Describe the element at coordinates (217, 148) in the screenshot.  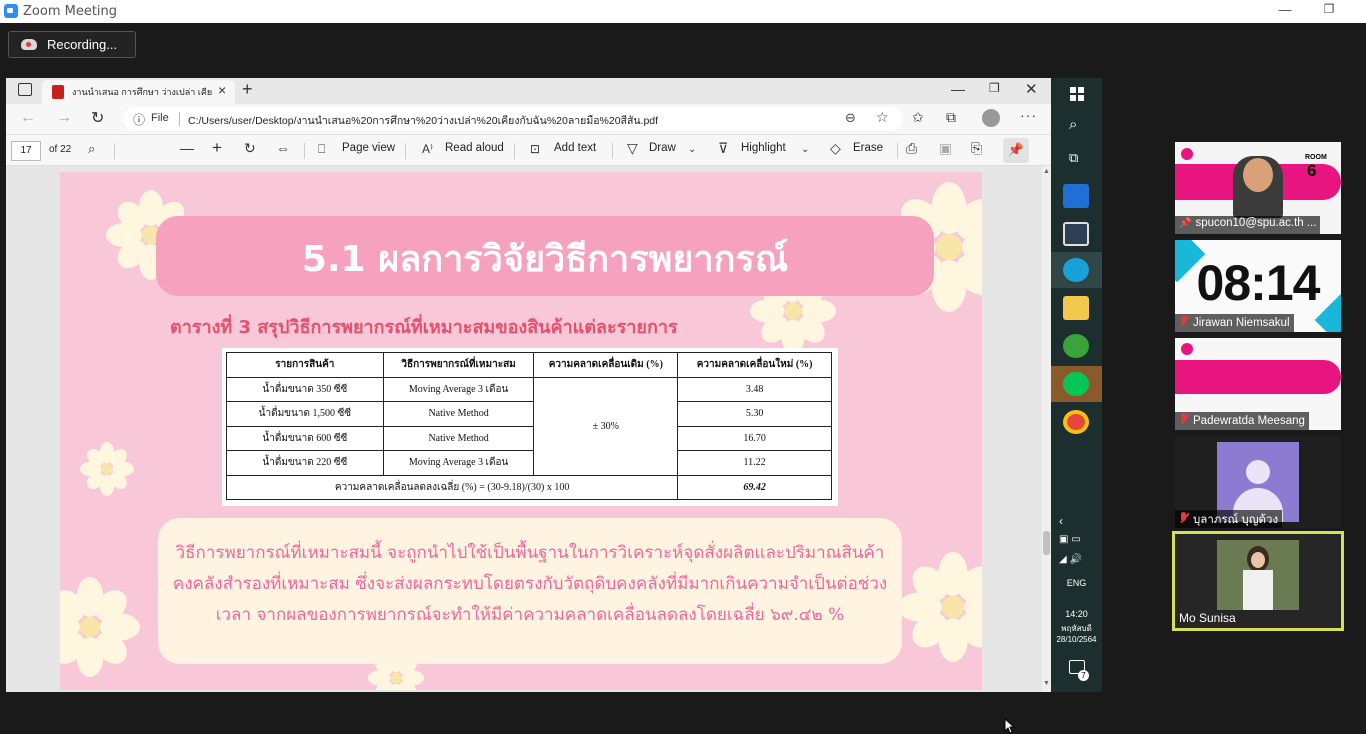
I see `zoom-in-icon: +` at that location.